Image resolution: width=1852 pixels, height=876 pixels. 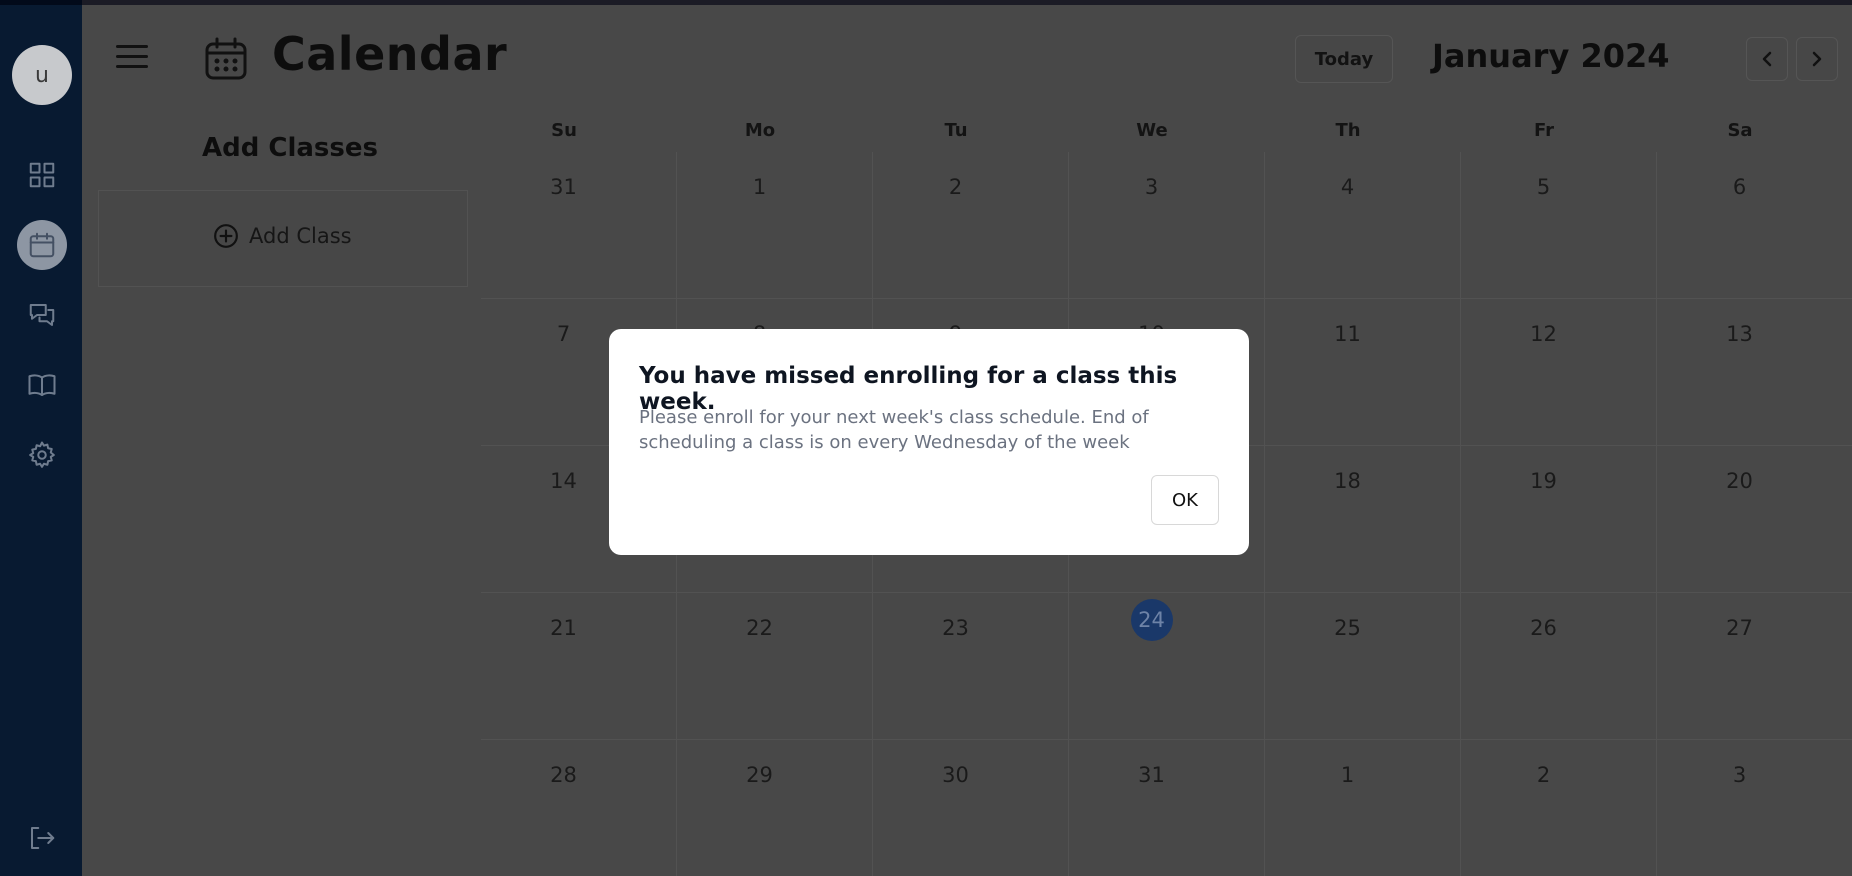 I want to click on add-class-button: Add Class, so click(x=282, y=236).